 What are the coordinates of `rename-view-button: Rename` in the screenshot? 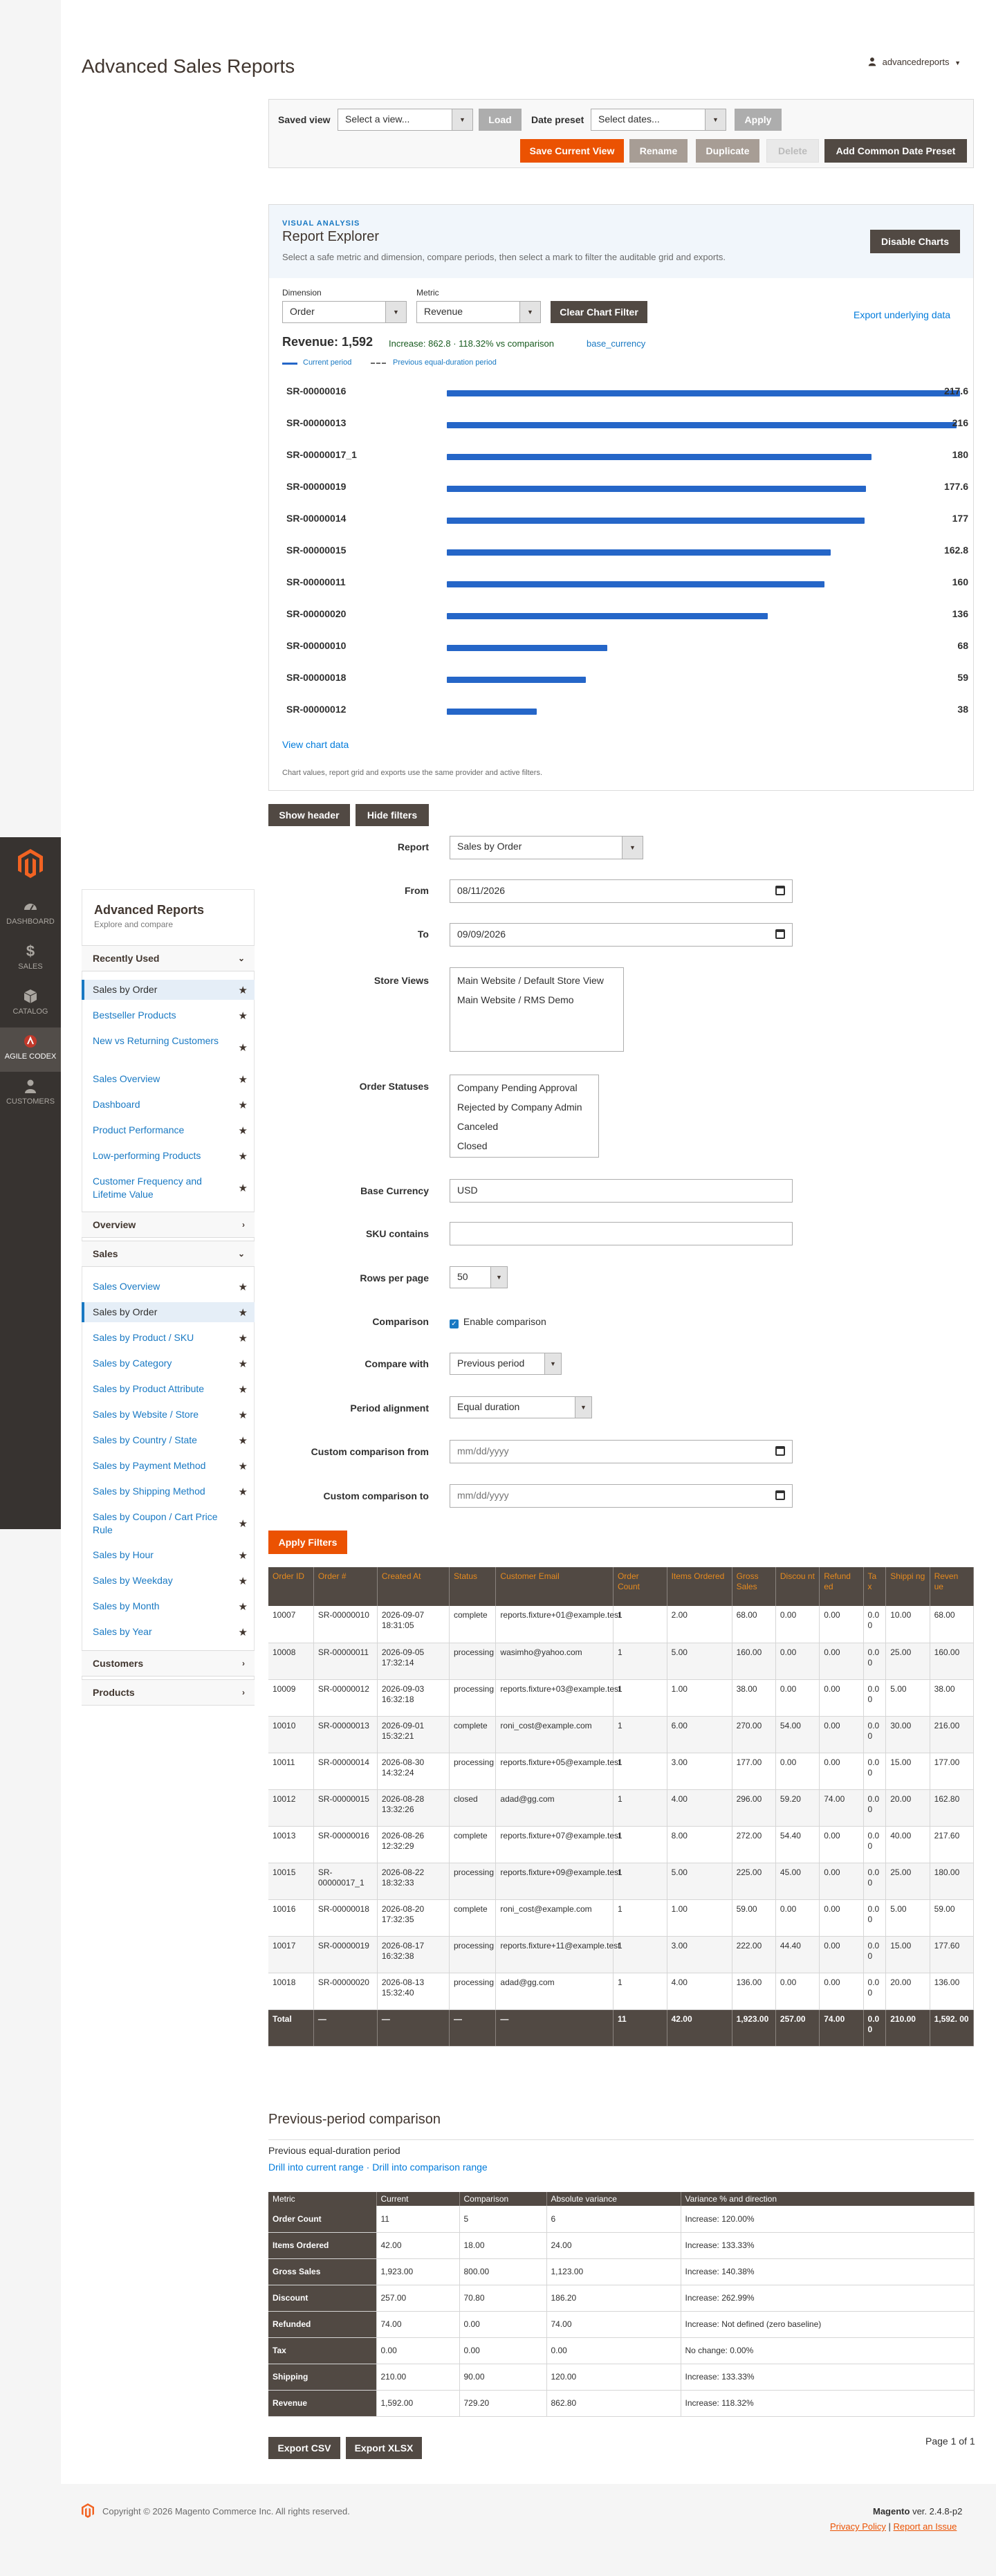 It's located at (658, 151).